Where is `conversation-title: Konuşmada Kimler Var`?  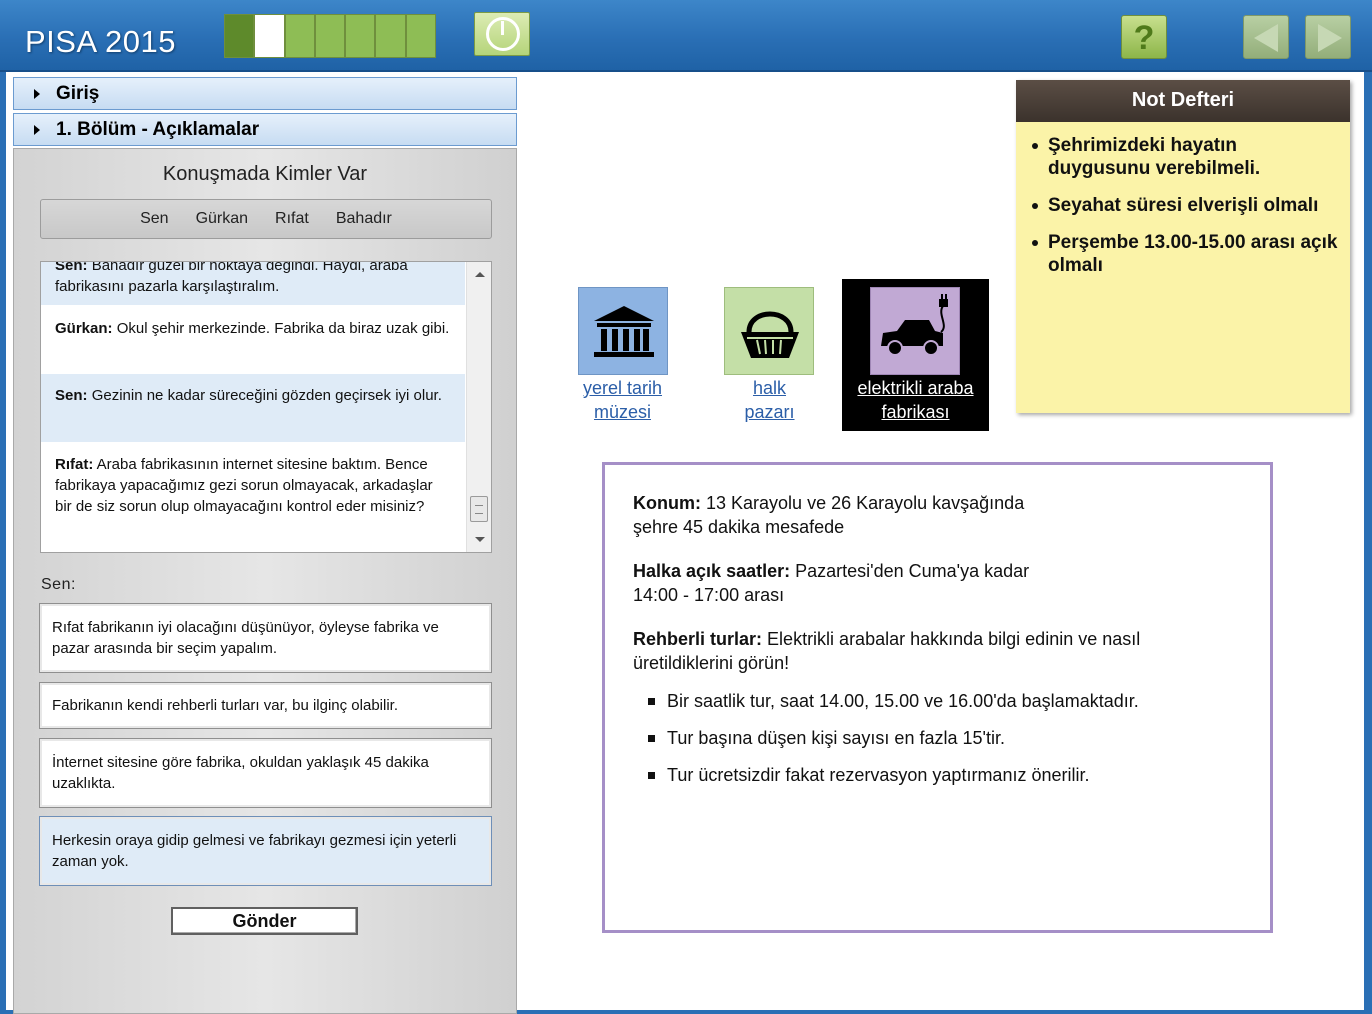
conversation-title: Konuşmada Kimler Var is located at coordinates (265, 174).